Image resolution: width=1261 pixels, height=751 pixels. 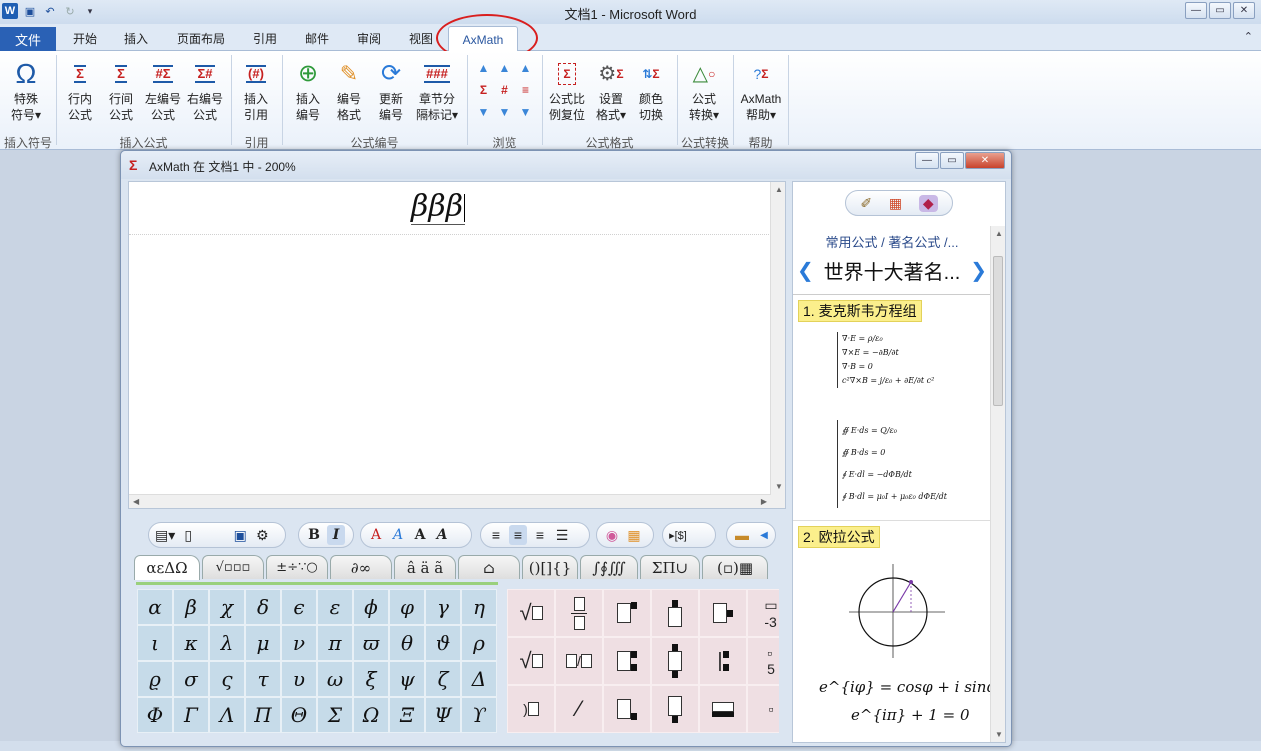 I want to click on tab-operators: √▫▫▫, so click(x=233, y=567).